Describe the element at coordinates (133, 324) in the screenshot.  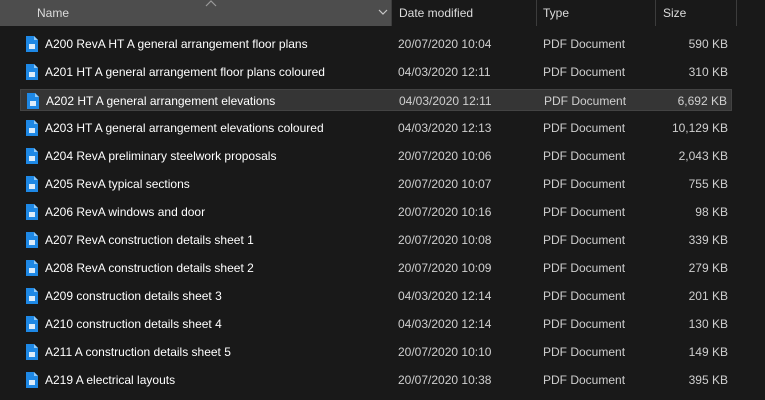
I see `file-name: A210 construction details sheet 4` at that location.